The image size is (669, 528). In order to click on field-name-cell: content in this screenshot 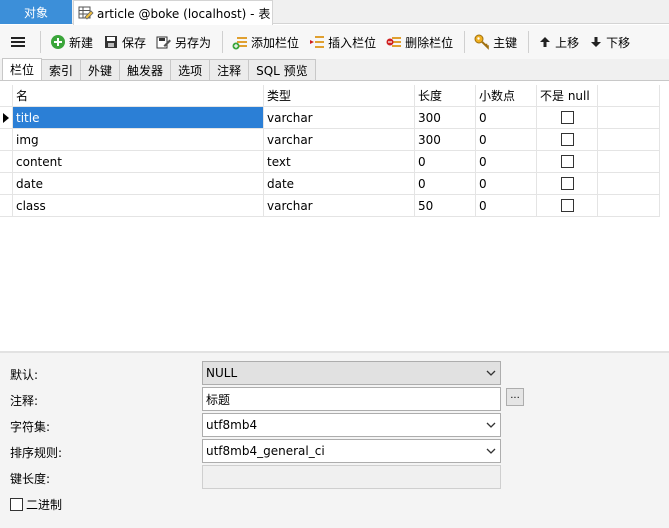, I will do `click(138, 162)`.